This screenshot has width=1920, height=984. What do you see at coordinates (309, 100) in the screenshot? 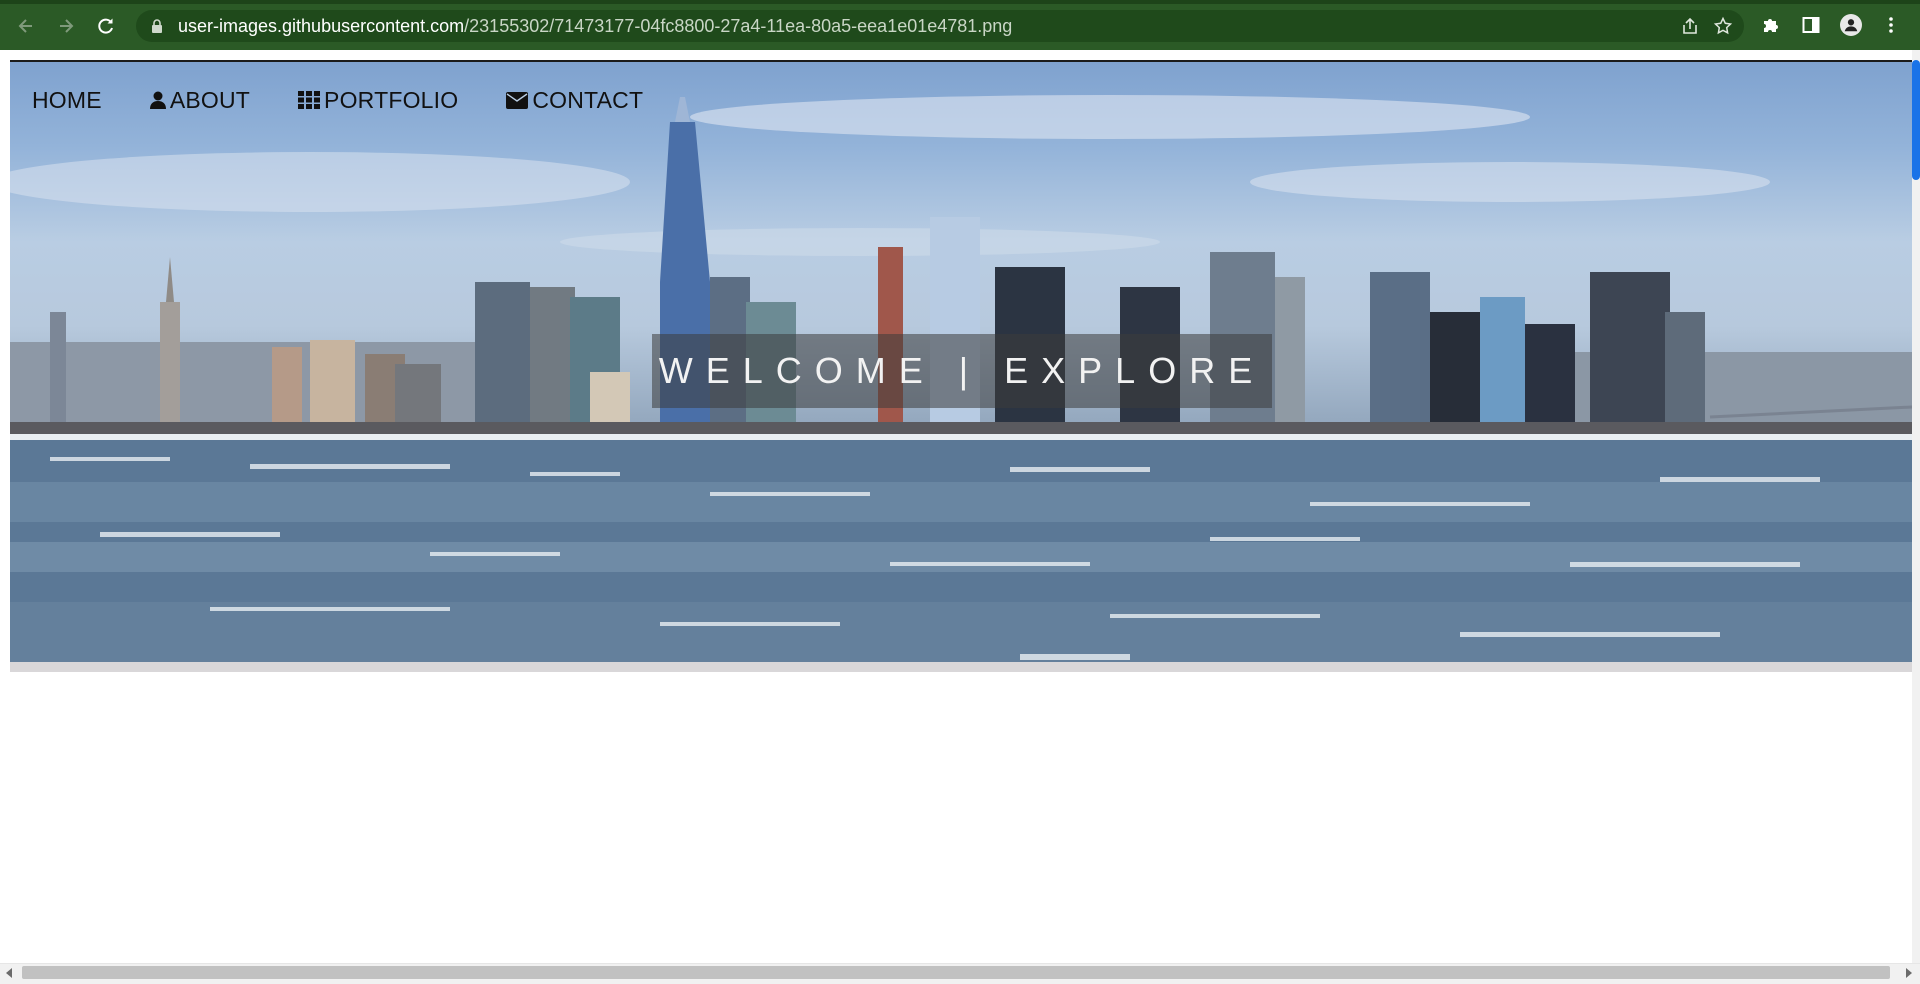
I see `grid-icon` at bounding box center [309, 100].